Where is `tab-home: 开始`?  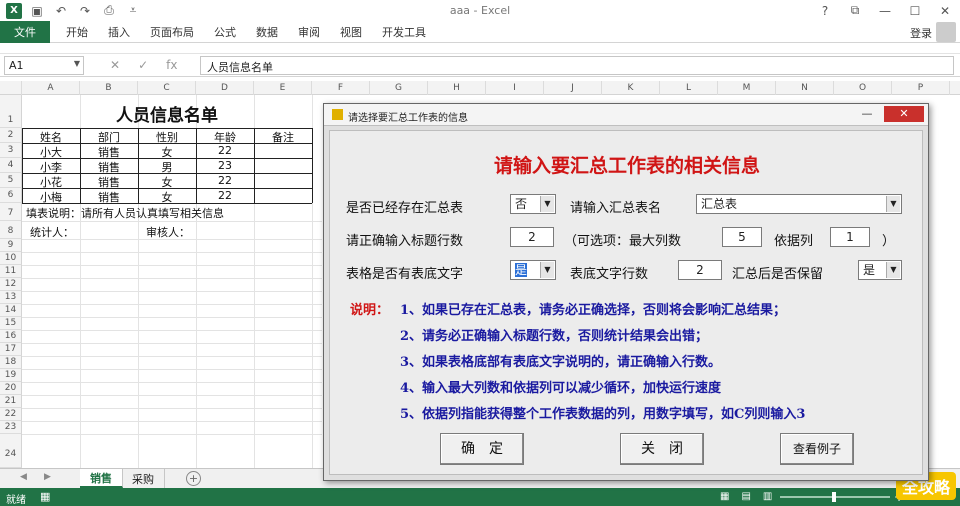
tab-home: 开始 is located at coordinates (77, 32).